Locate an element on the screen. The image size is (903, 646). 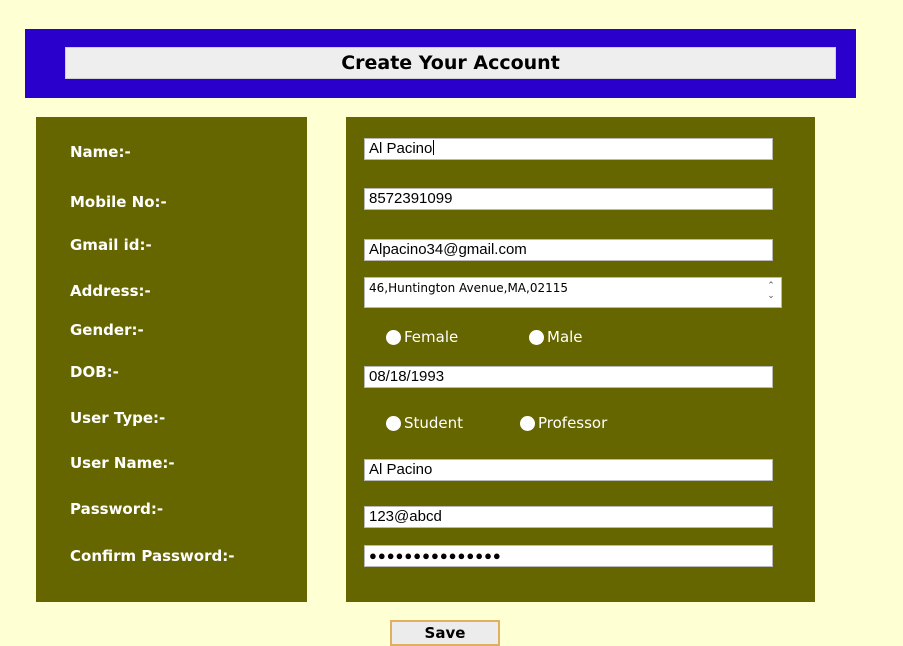
scroll-up-icon: ⌃ is located at coordinates (771, 286).